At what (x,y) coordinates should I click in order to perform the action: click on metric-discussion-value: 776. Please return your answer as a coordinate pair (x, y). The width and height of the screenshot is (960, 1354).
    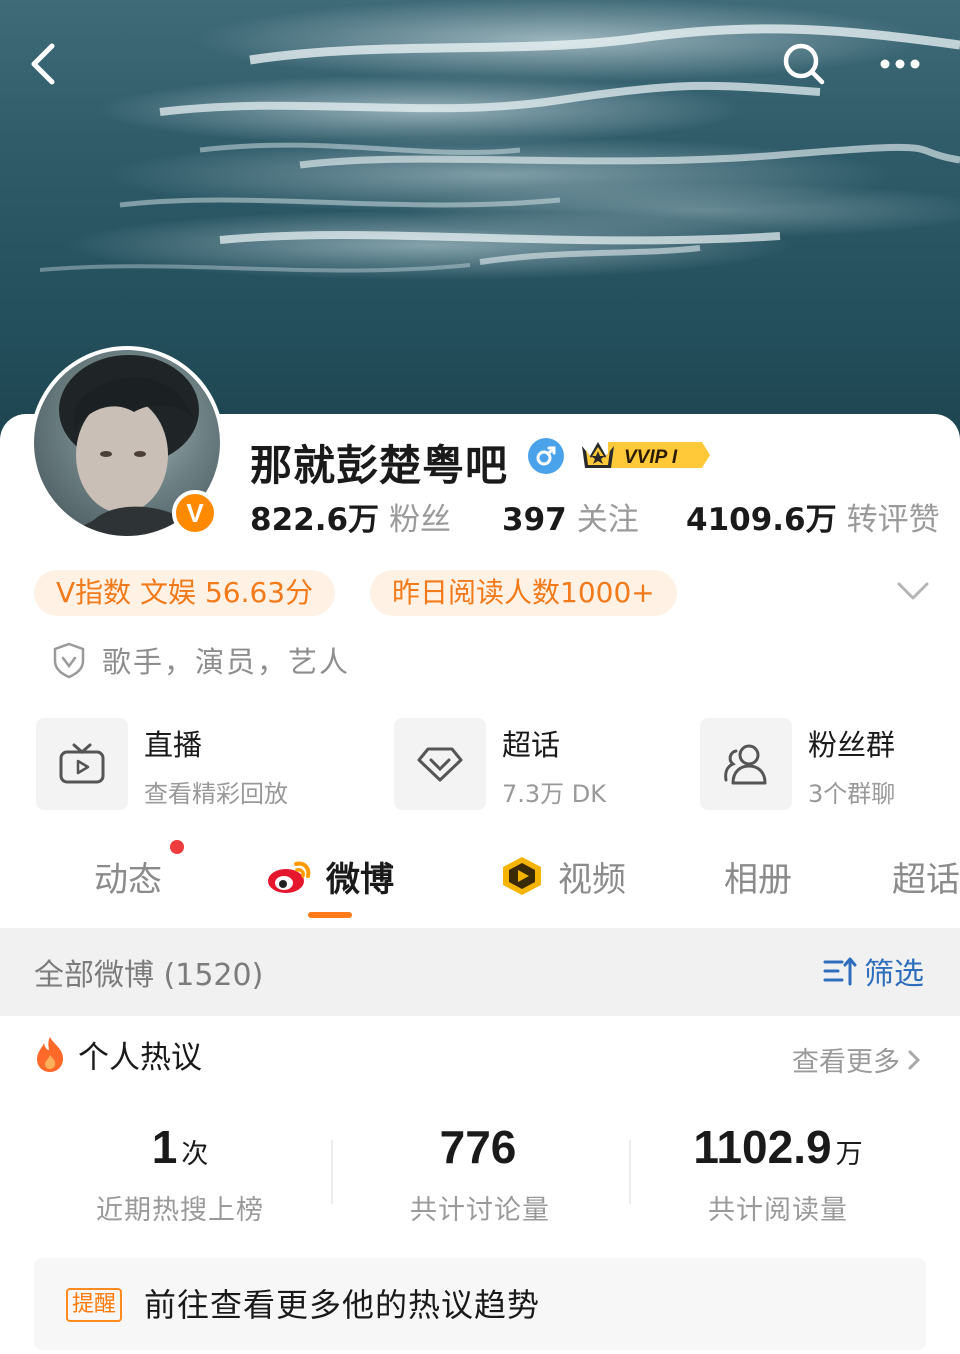
    Looking at the image, I should click on (478, 1147).